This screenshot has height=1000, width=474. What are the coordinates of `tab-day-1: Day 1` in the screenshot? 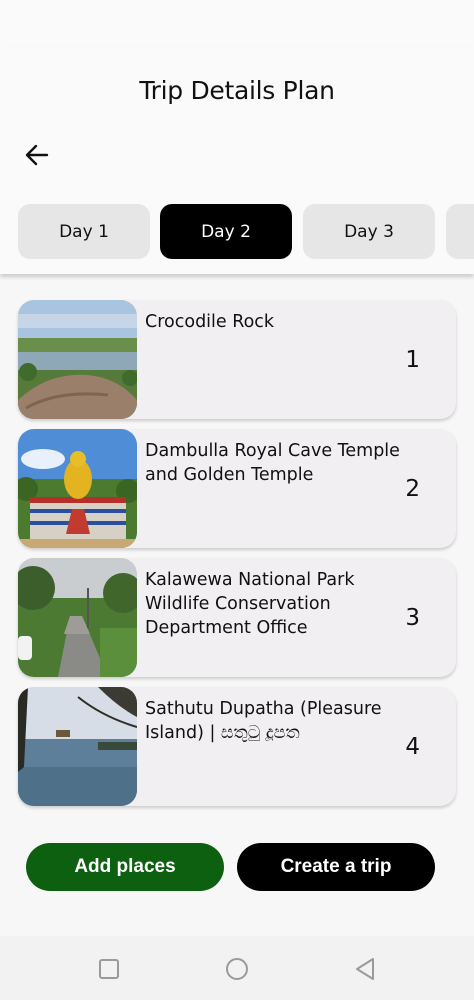 It's located at (84, 231).